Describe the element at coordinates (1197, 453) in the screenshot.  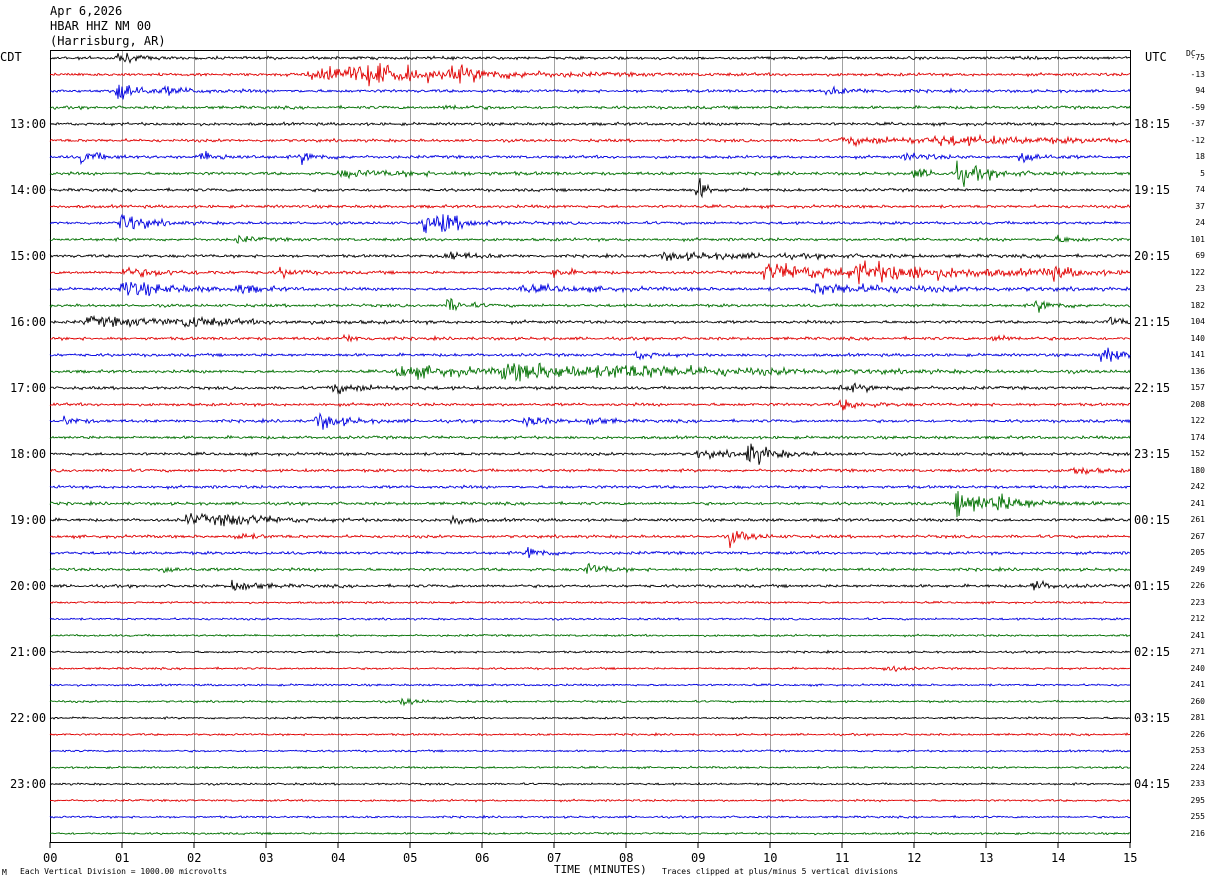
I see `dc-offset-label: 152` at that location.